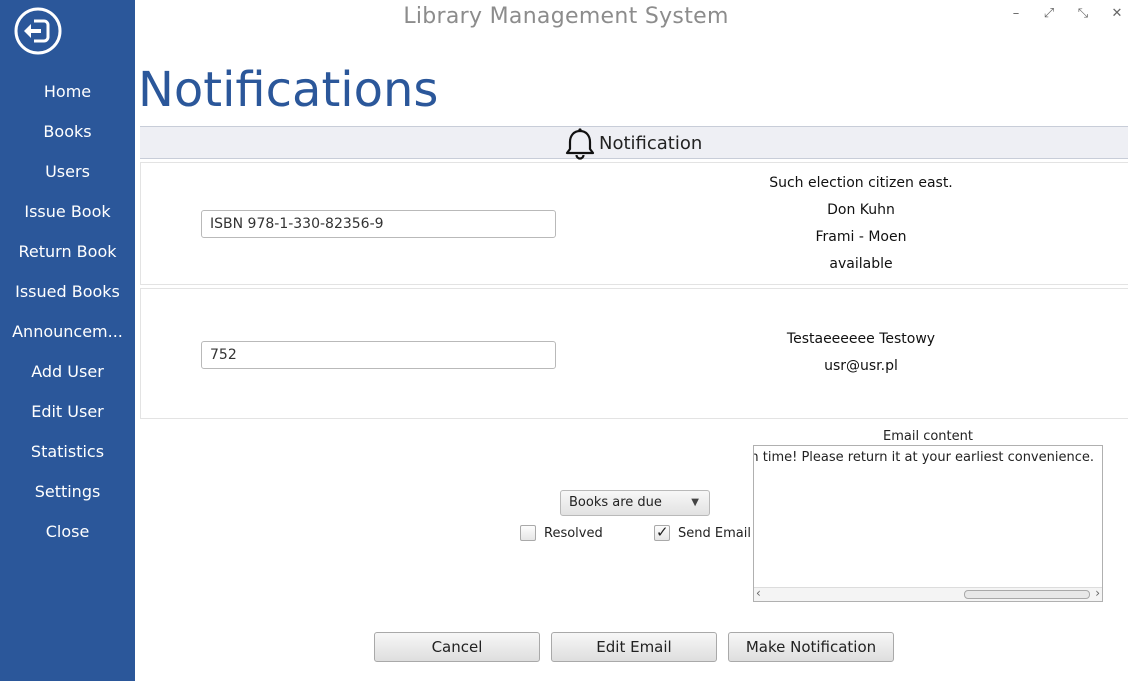 The width and height of the screenshot is (1128, 681). I want to click on book-isbn-field: ISBN 978-1-330-82356-9, so click(378, 224).